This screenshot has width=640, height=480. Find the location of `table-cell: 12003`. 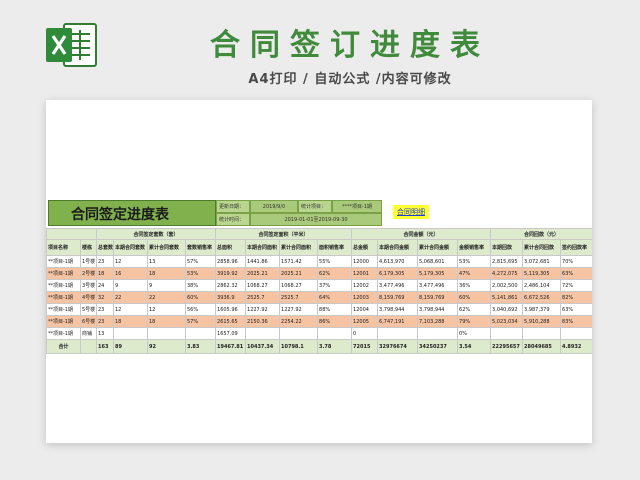

table-cell: 12003 is located at coordinates (365, 297).